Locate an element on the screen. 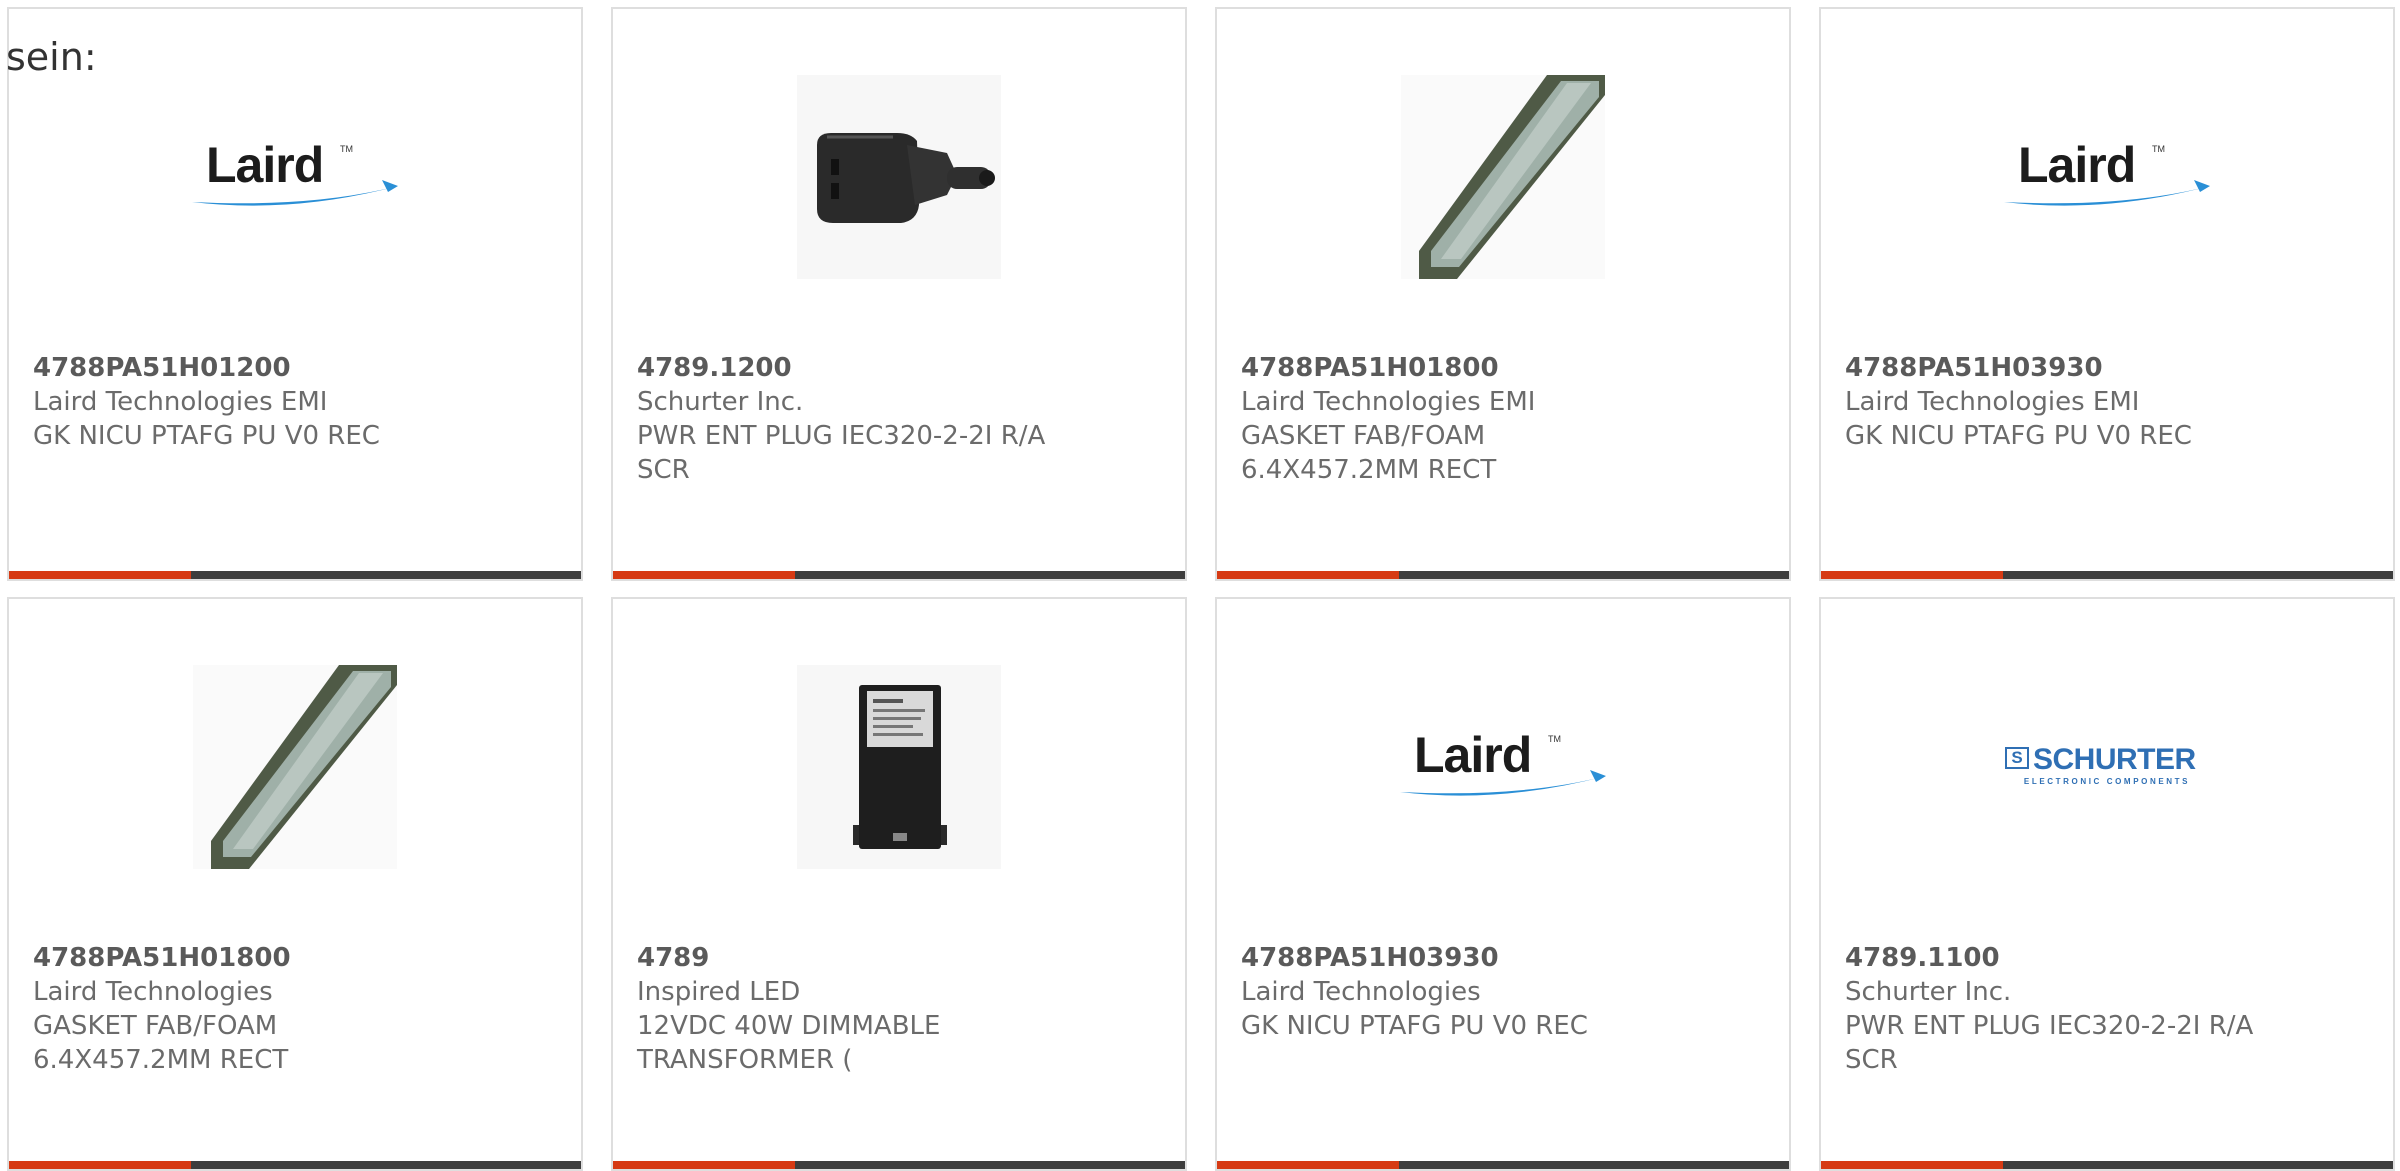 This screenshot has height=1171, width=2400. schurter-logo: S SCHURTER ELECTRONIC COMPONENTS is located at coordinates (2107, 766).